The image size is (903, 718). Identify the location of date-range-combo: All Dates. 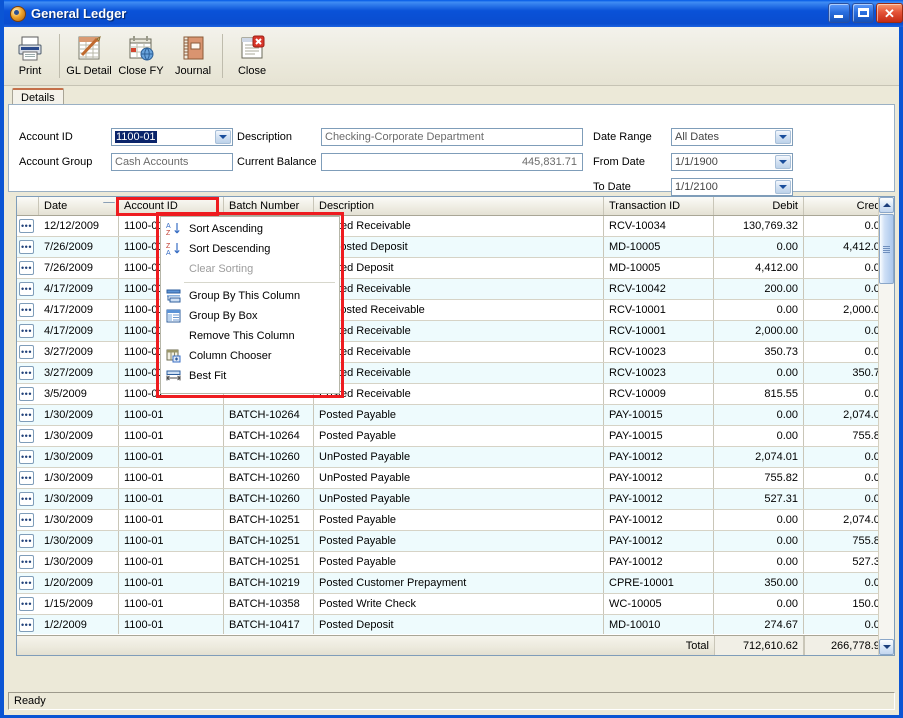
(732, 137).